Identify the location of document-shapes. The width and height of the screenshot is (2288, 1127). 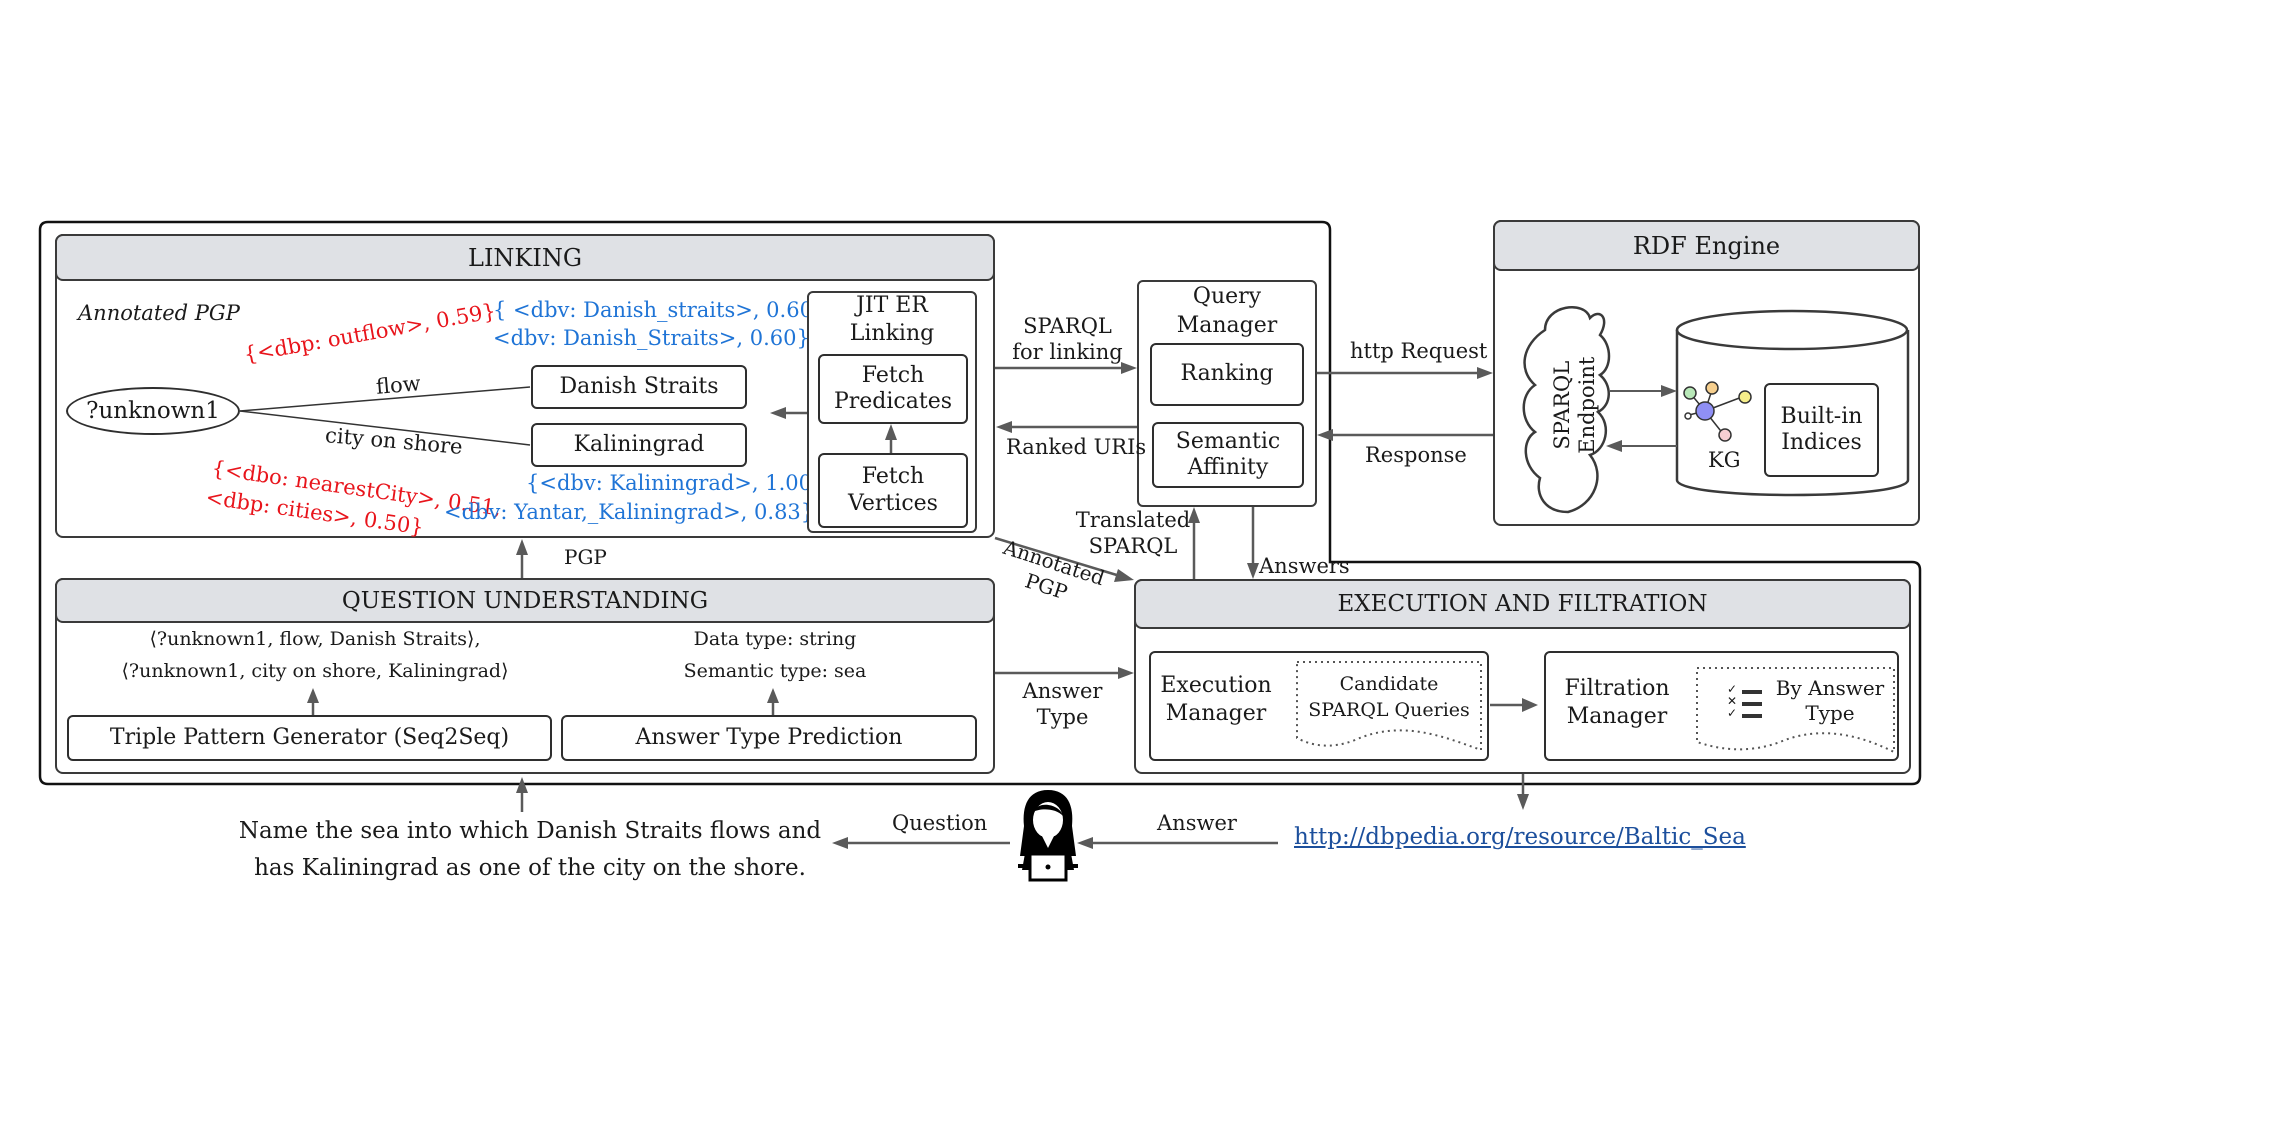
(1595, 707).